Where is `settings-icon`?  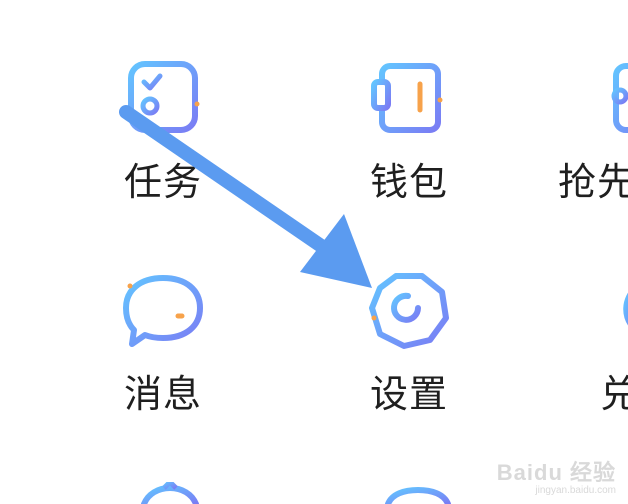
settings-icon is located at coordinates (409, 311).